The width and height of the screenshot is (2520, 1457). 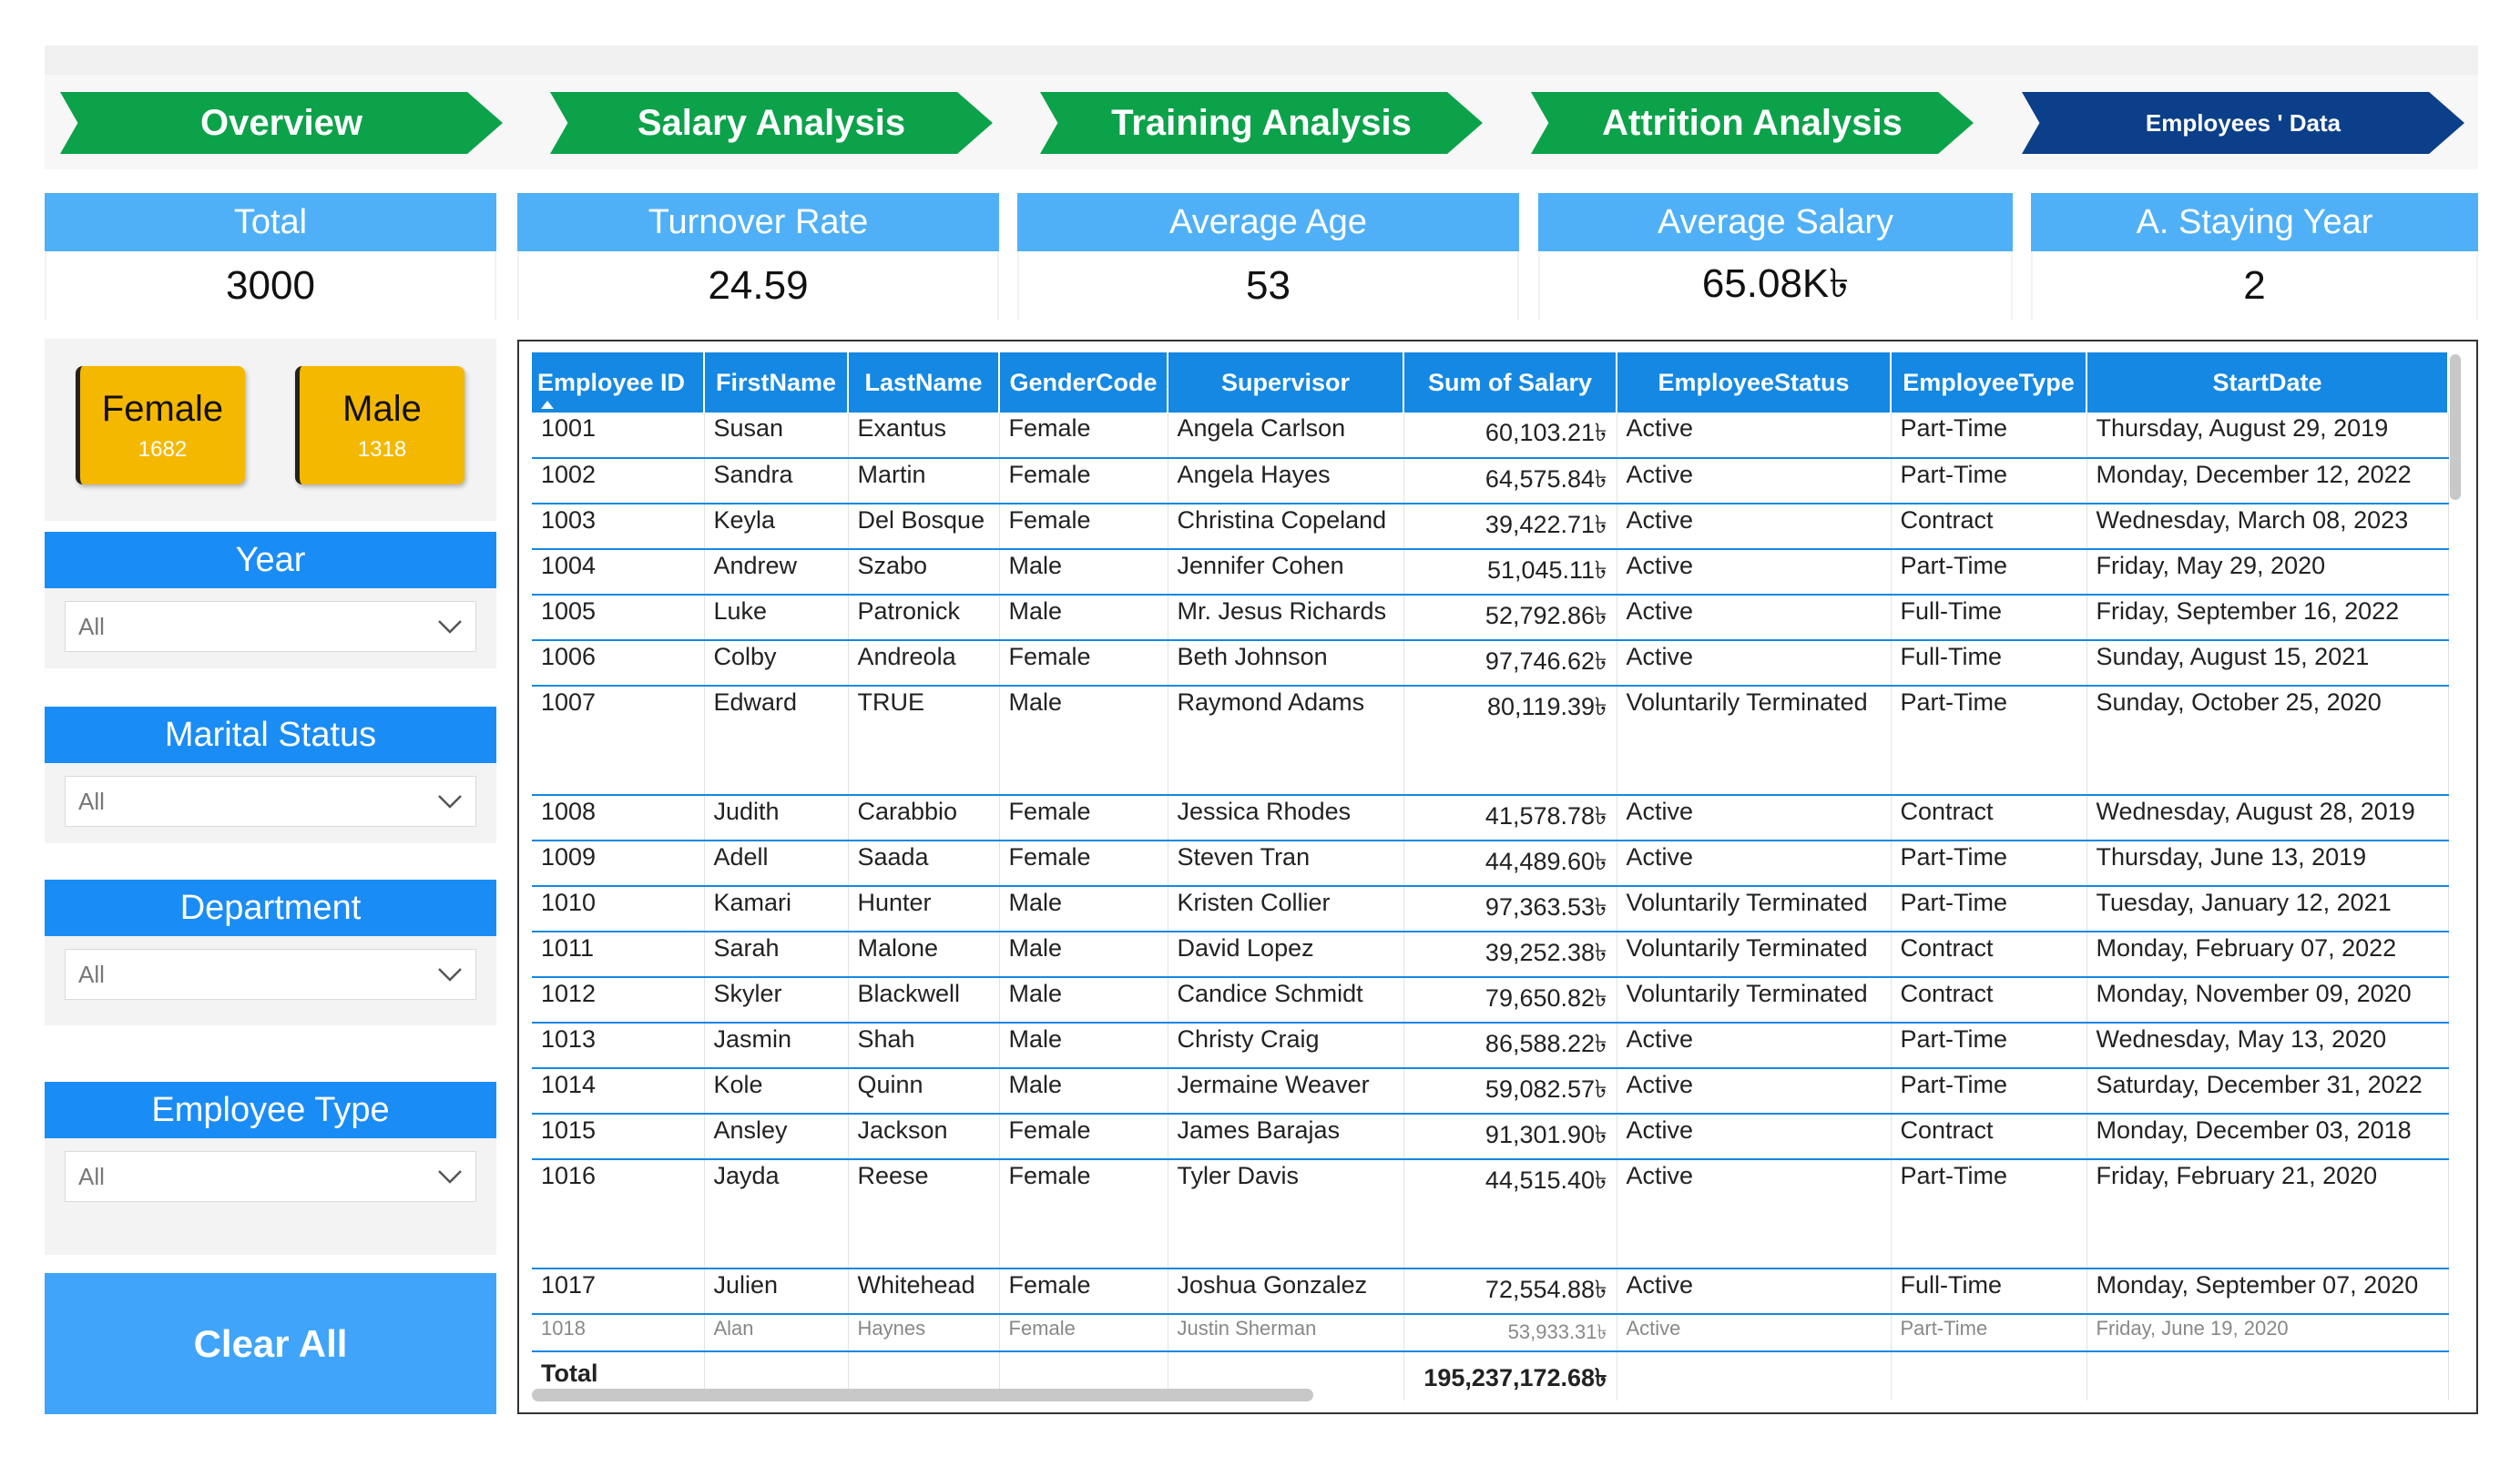 What do you see at coordinates (1286, 382) in the screenshot?
I see `col-header-supervisor: Supervisor` at bounding box center [1286, 382].